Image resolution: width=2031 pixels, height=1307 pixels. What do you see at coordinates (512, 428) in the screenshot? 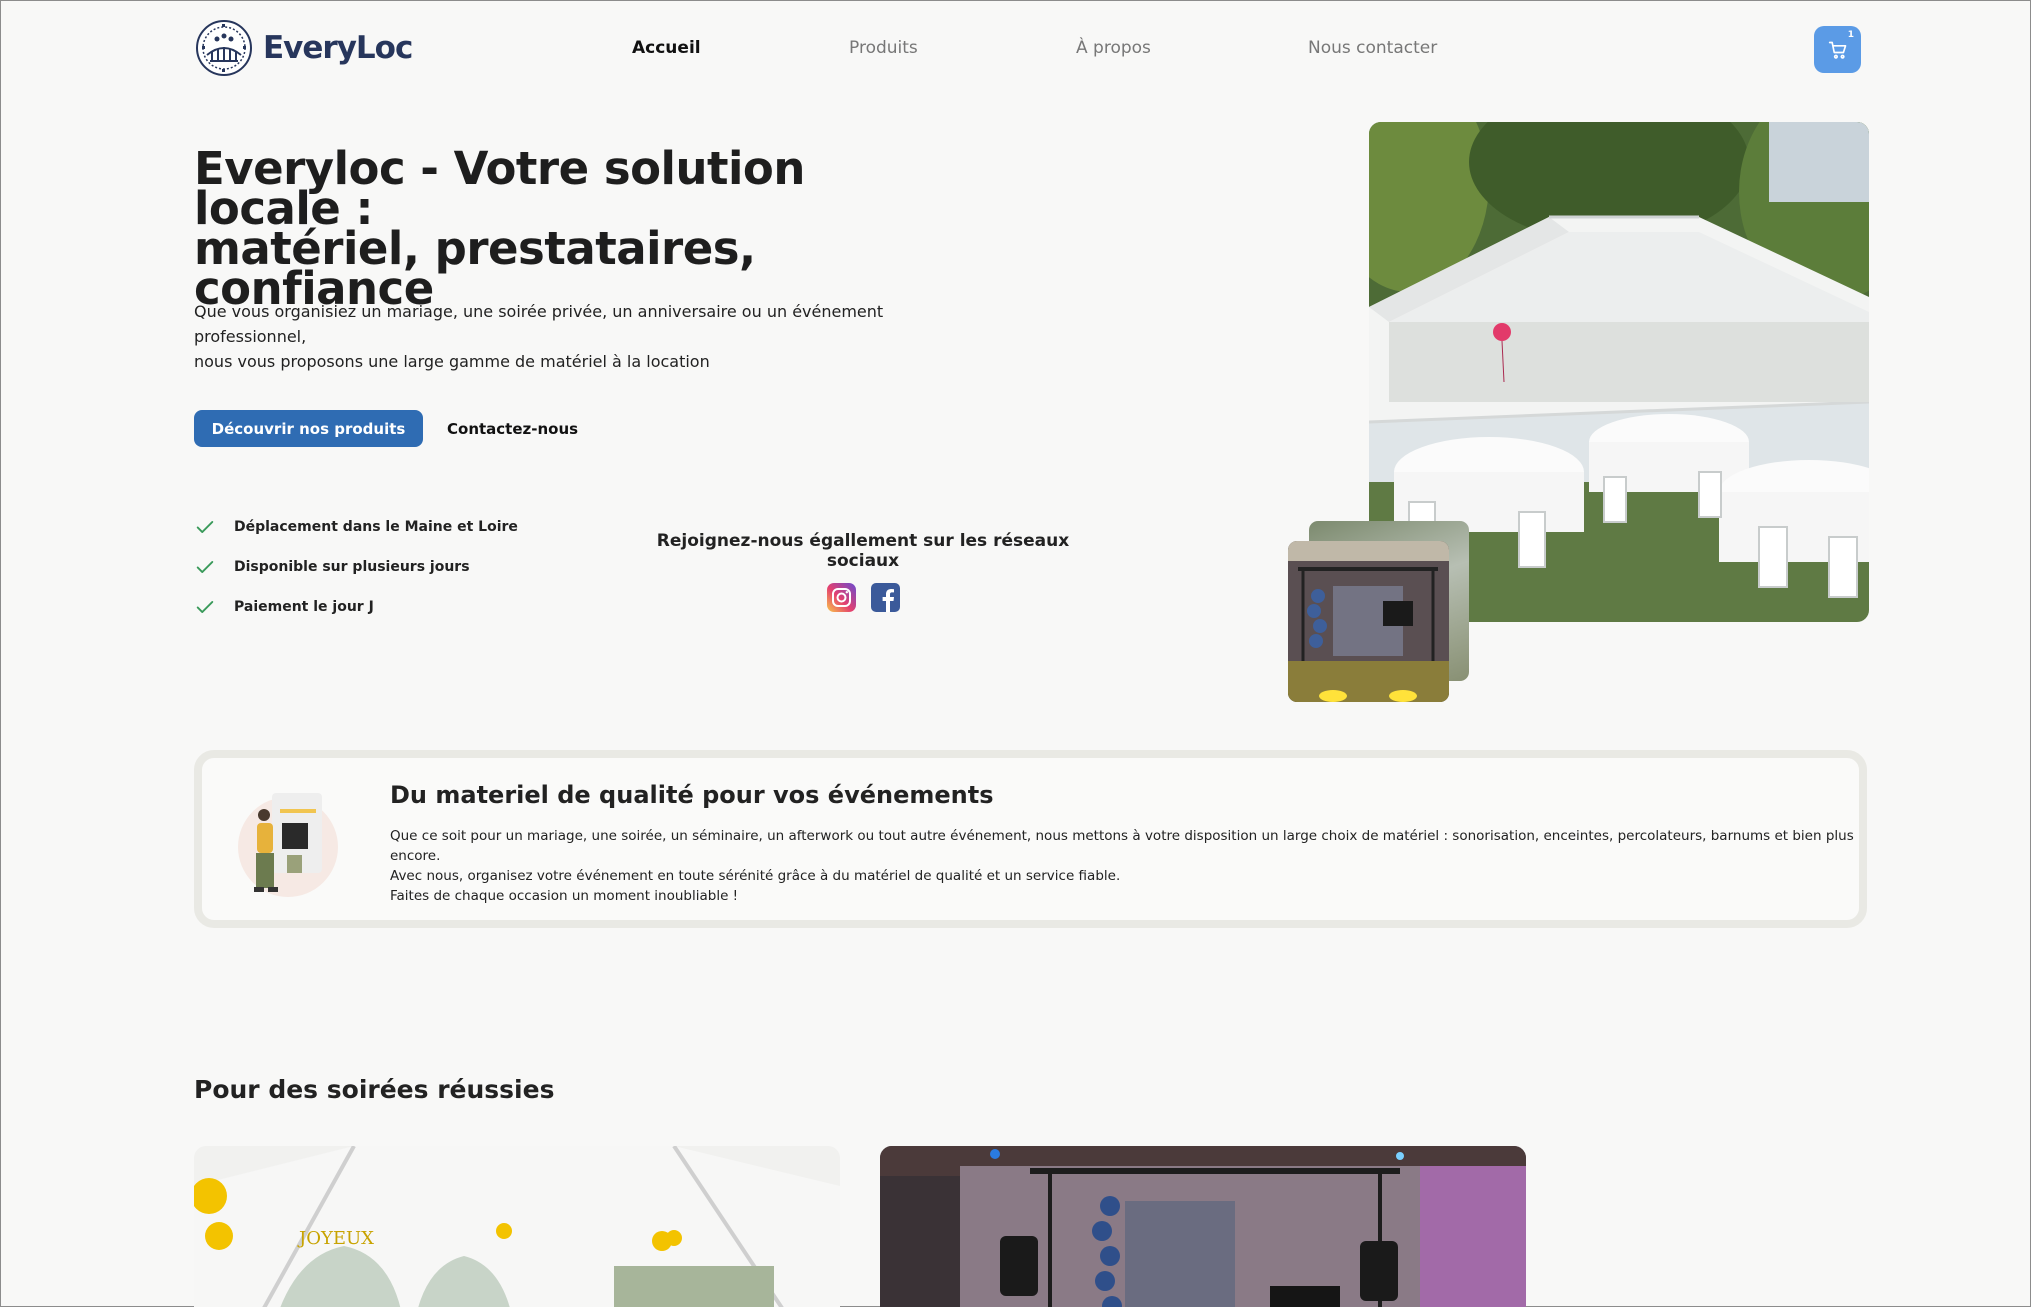
I see `contact-us-button: Contactez-nous` at bounding box center [512, 428].